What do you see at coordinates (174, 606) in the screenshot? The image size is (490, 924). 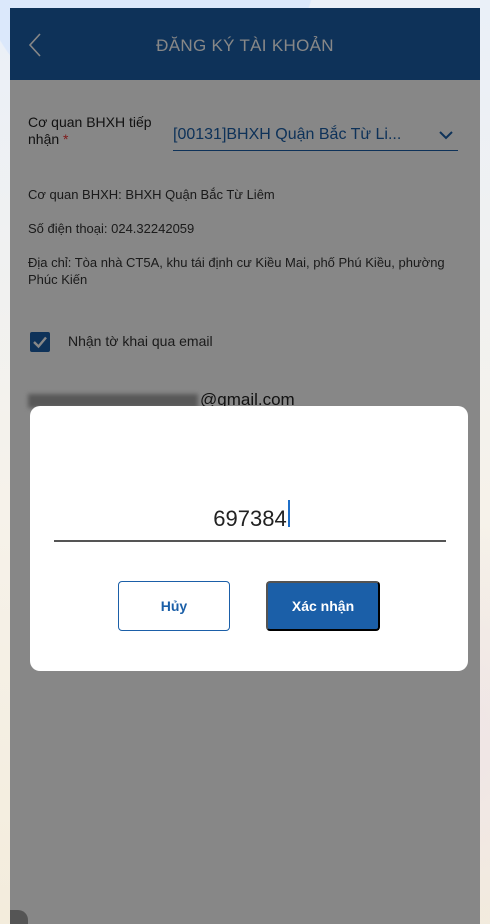 I see `cancel-button: Hủy` at bounding box center [174, 606].